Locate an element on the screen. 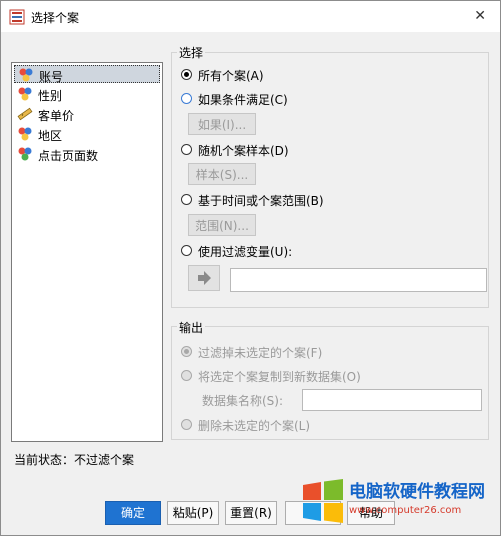 The image size is (501, 536). list-item-variable: 点击页面数 is located at coordinates (87, 154).